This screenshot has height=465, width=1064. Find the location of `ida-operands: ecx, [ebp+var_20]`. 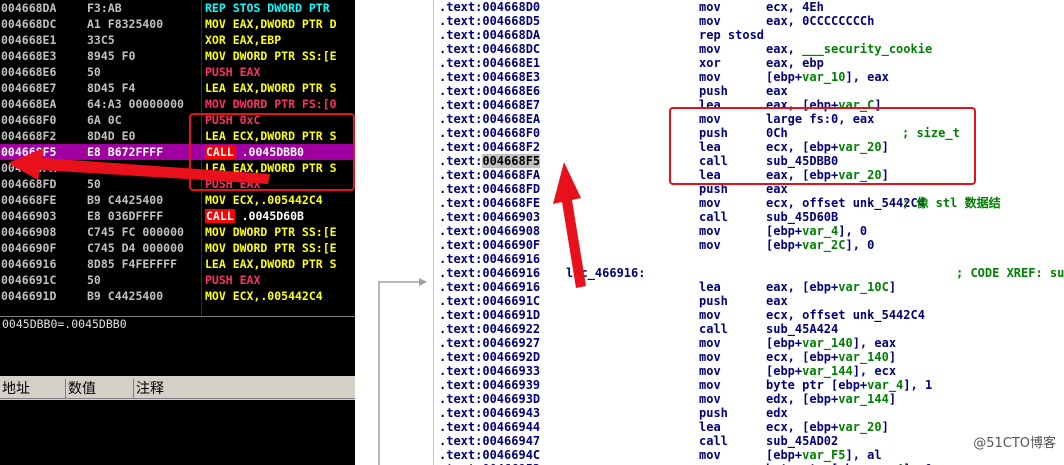

ida-operands: ecx, [ebp+var_20] is located at coordinates (827, 427).